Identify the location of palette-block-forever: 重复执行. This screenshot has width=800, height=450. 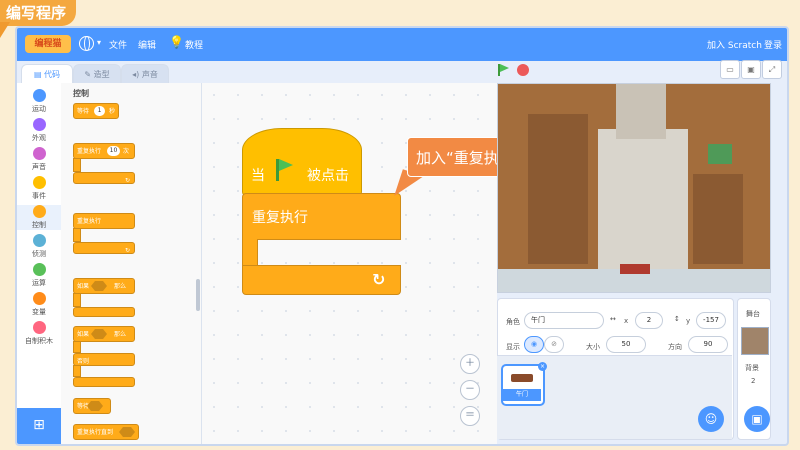
(104, 221).